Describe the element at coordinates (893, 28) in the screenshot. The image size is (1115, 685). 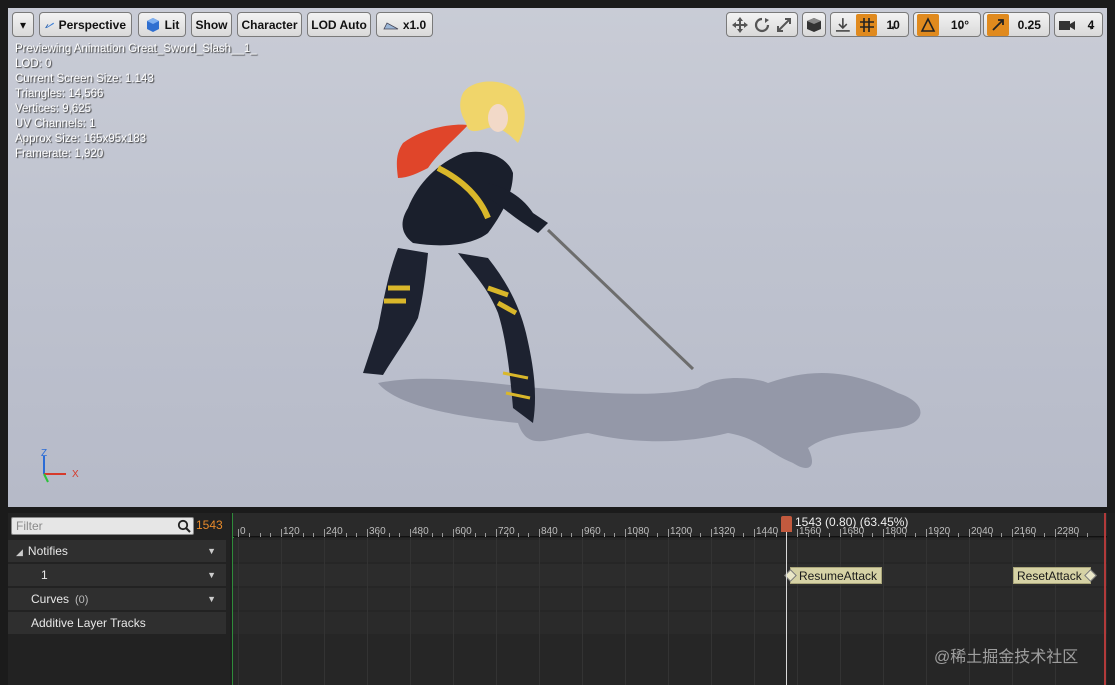
I see `grid-snap-caret-icon: ▾` at that location.